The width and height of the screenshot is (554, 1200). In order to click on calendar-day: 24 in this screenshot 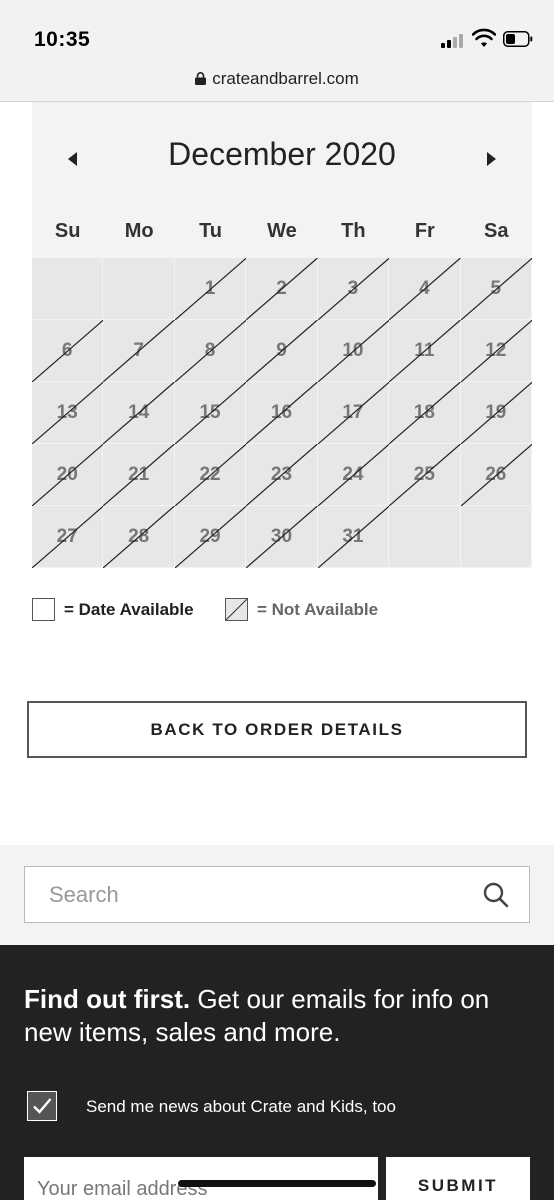, I will do `click(353, 475)`.